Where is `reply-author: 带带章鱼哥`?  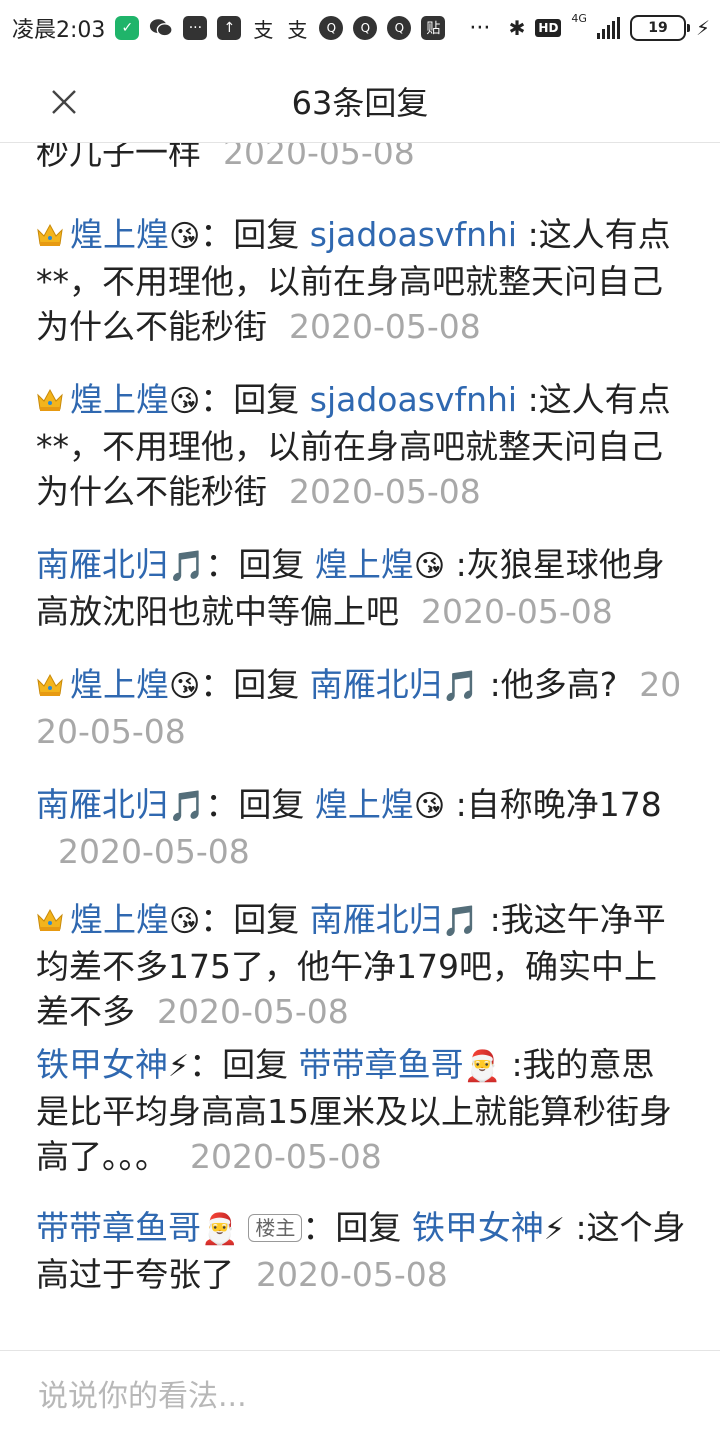 reply-author: 带带章鱼哥 is located at coordinates (118, 1227).